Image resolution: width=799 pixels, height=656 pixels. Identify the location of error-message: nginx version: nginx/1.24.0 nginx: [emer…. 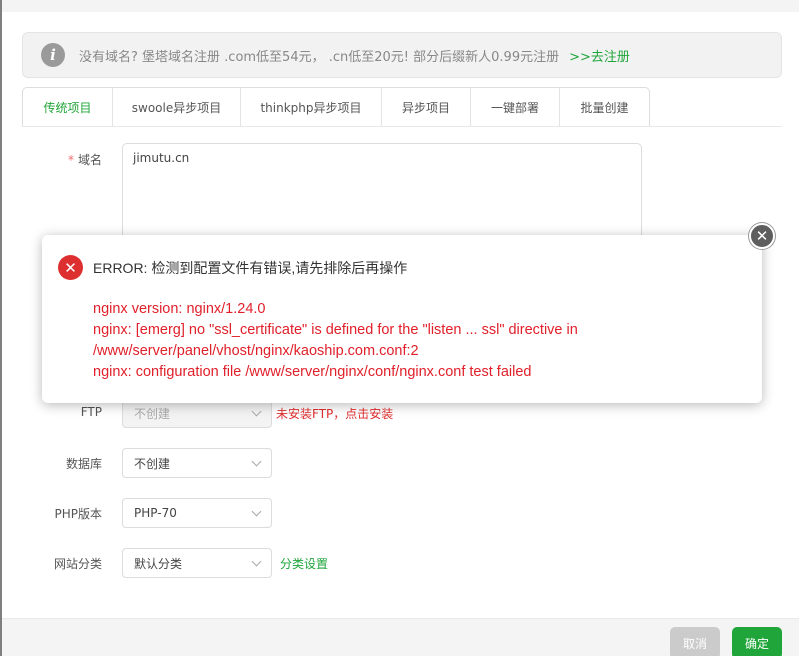
(413, 341).